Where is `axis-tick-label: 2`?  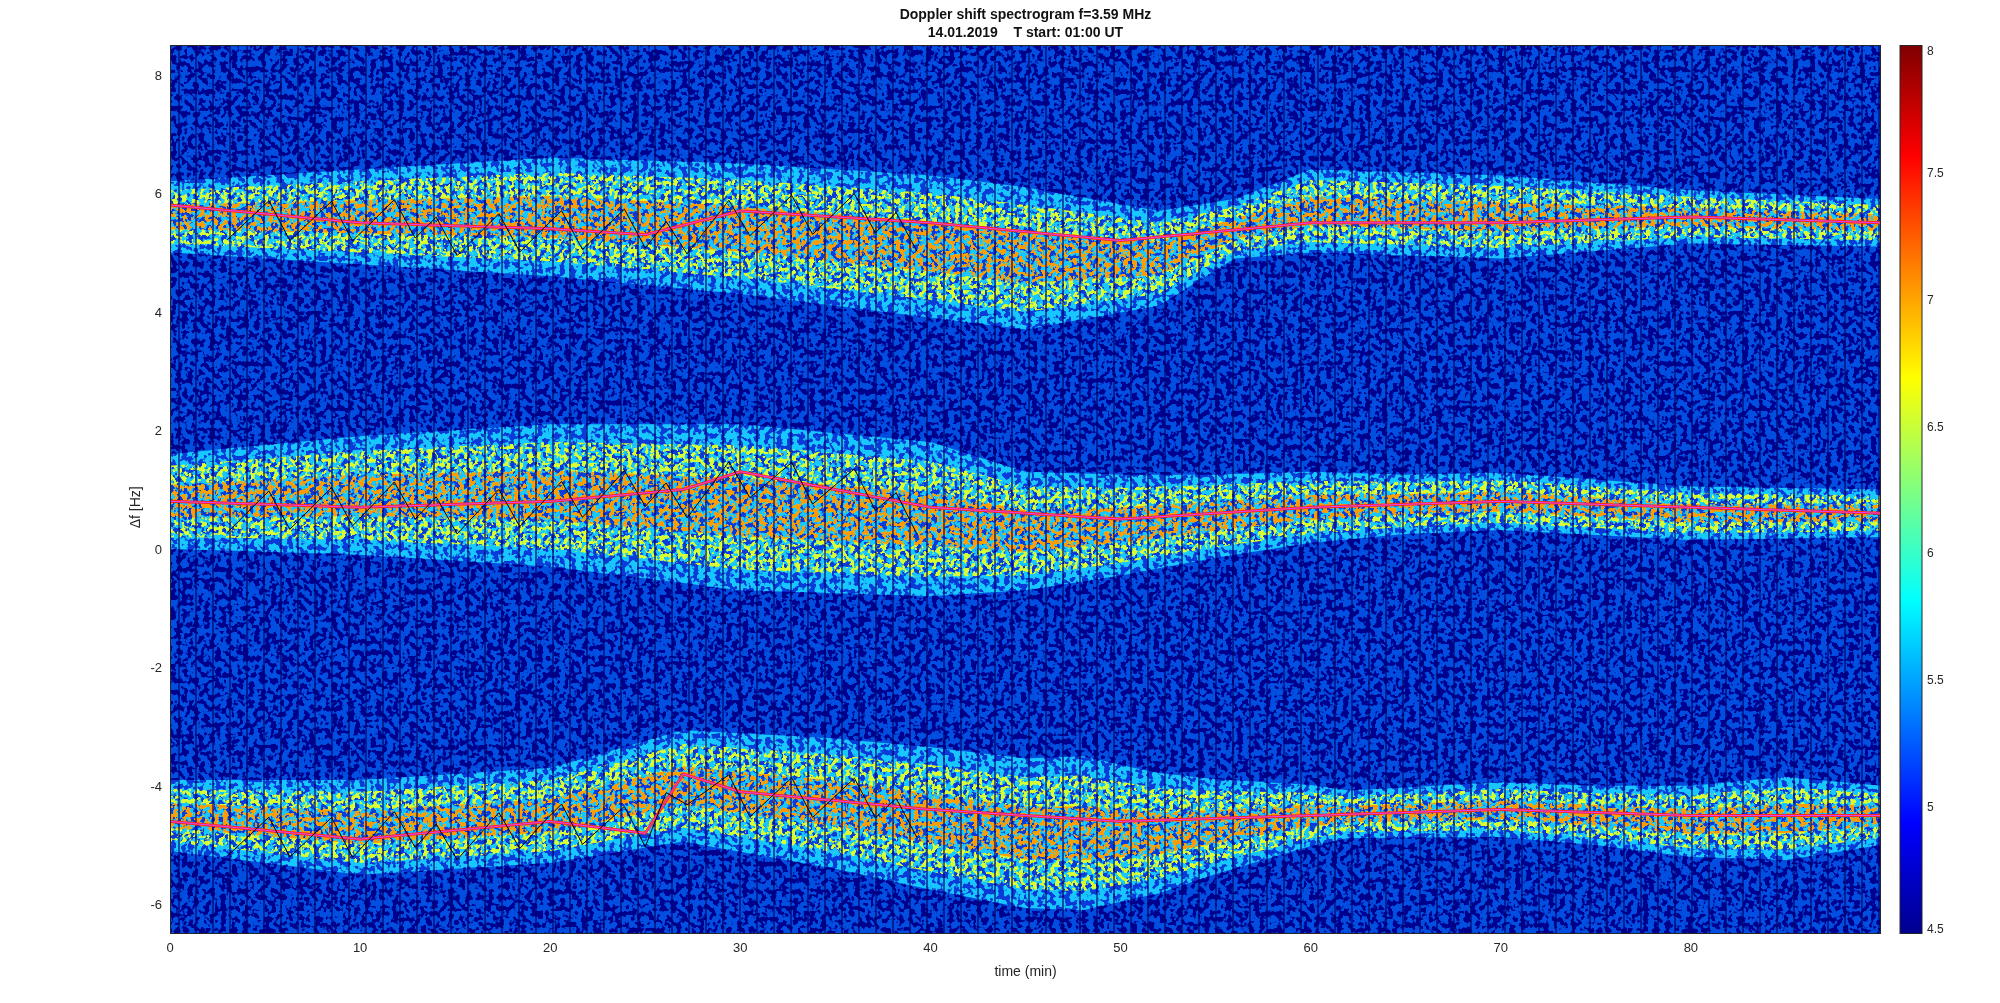
axis-tick-label: 2 is located at coordinates (158, 431).